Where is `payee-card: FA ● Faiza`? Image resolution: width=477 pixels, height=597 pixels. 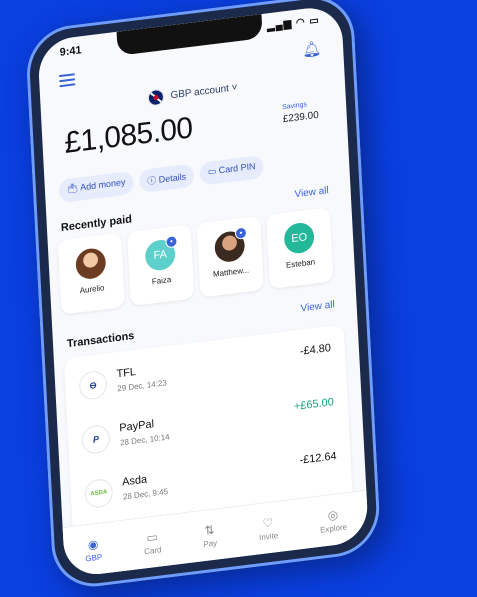 payee-card: FA ● Faiza is located at coordinates (161, 265).